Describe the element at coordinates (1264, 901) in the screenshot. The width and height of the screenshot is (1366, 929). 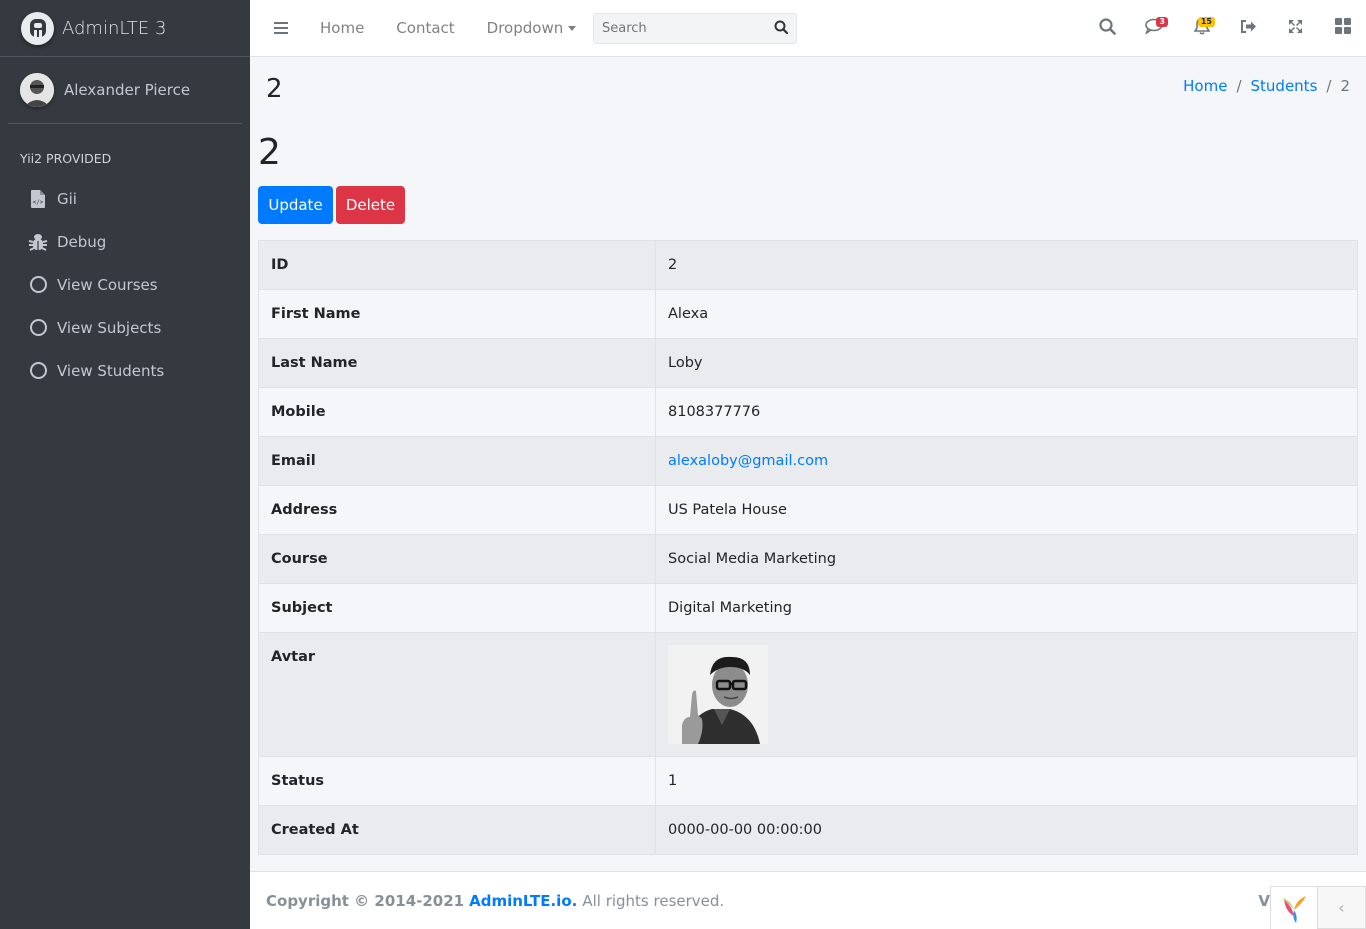
I see `footer-version: V` at that location.